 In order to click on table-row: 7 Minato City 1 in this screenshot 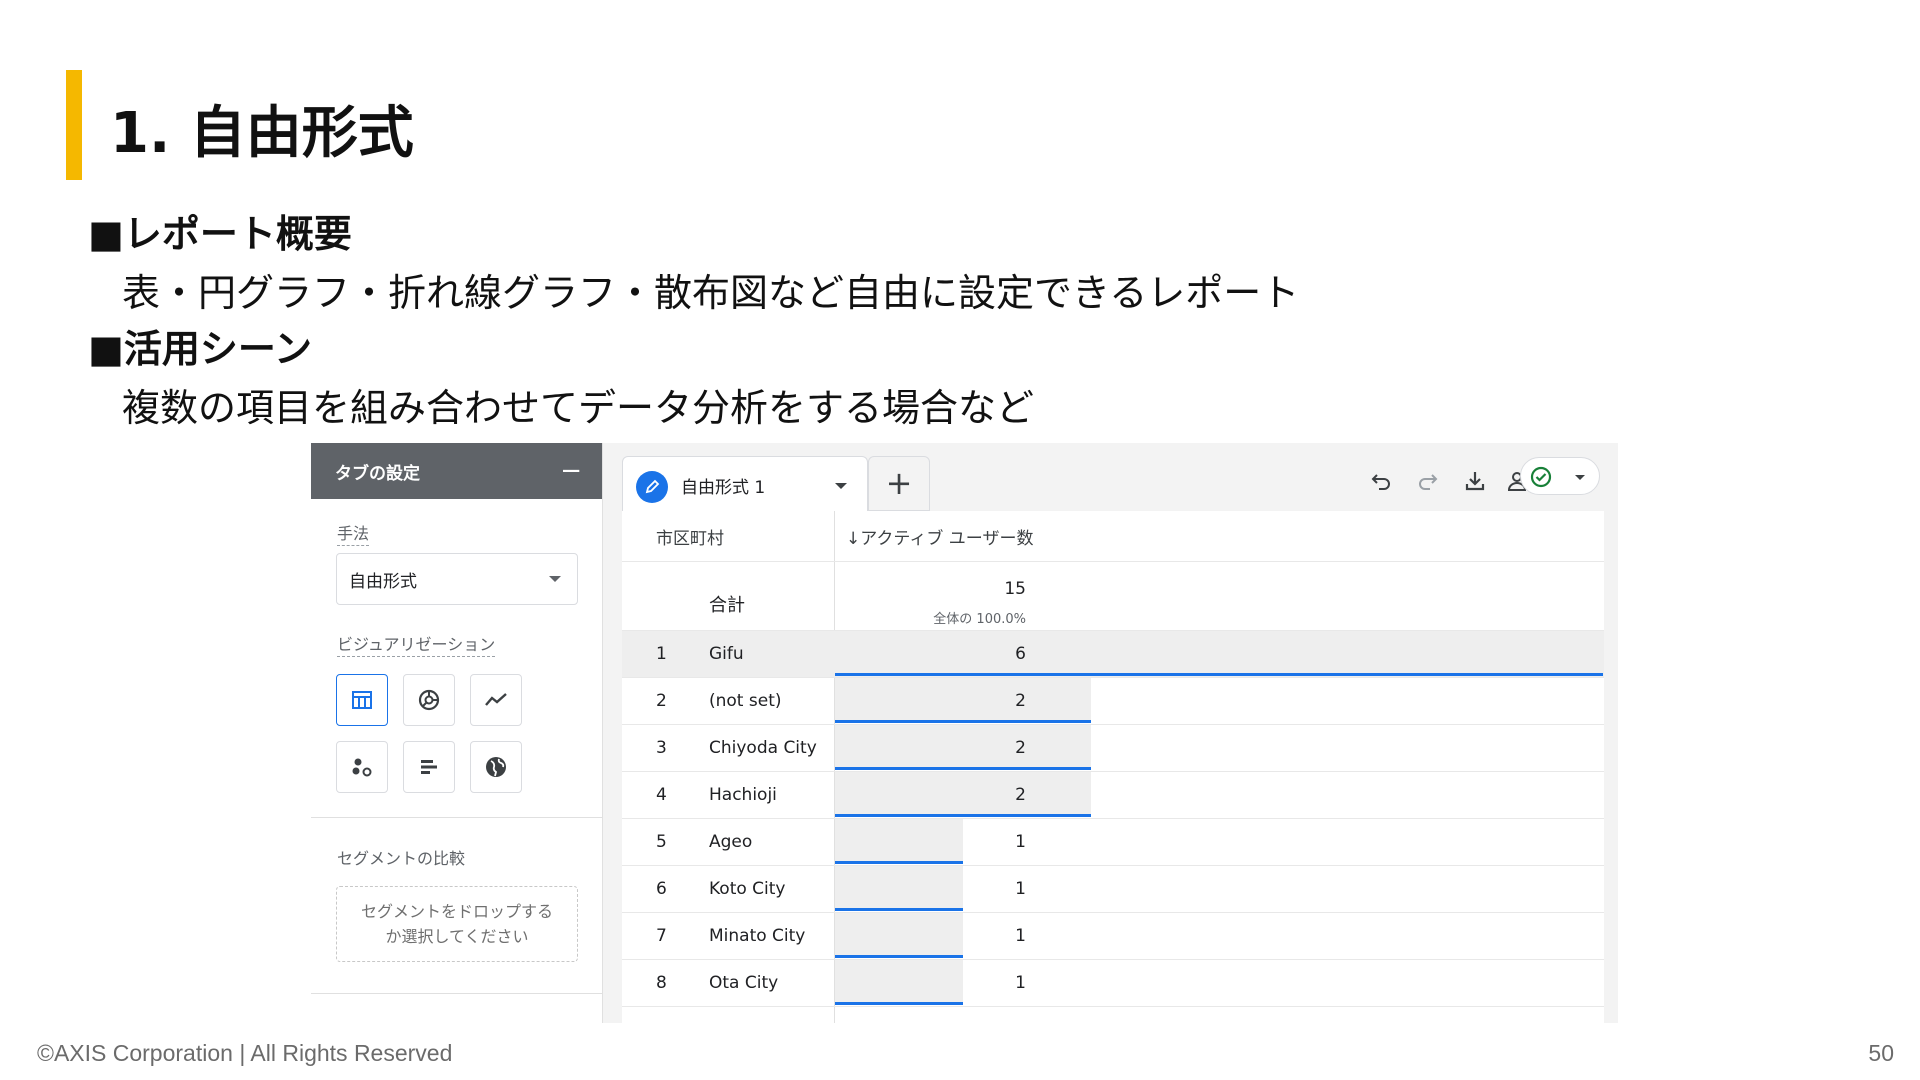, I will do `click(1113, 936)`.